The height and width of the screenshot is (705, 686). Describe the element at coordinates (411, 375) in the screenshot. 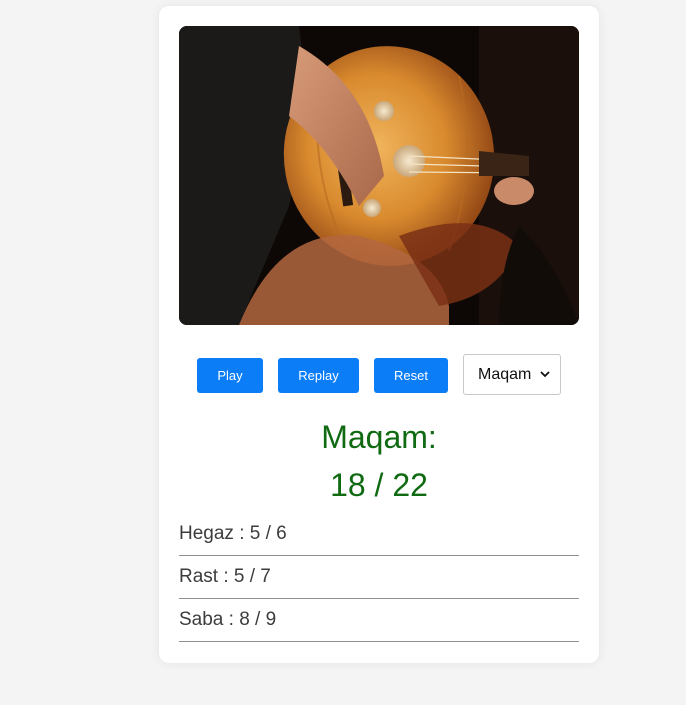

I see `reset-button: Reset` at that location.